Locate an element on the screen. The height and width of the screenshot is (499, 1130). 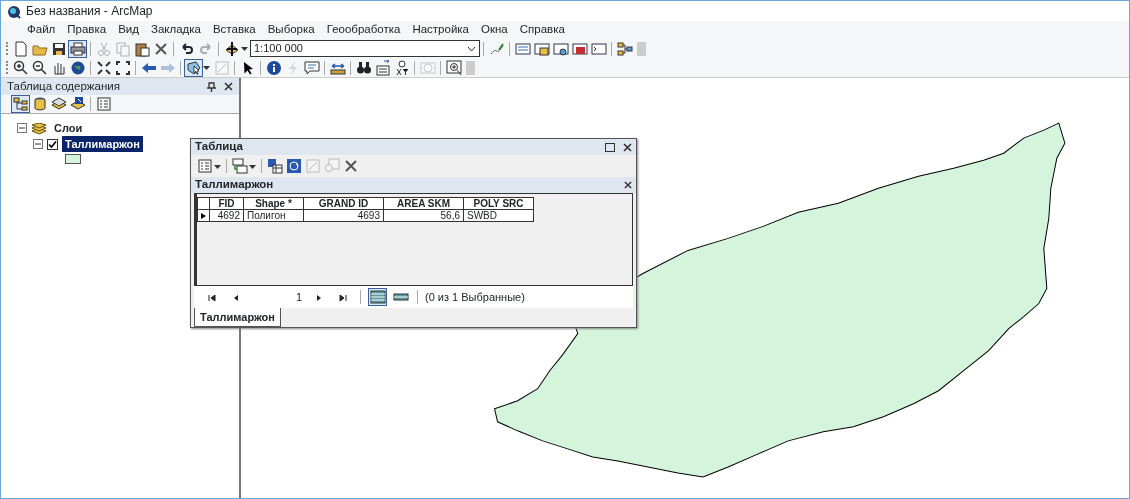
table-title: Таллимаржон is located at coordinates (234, 185).